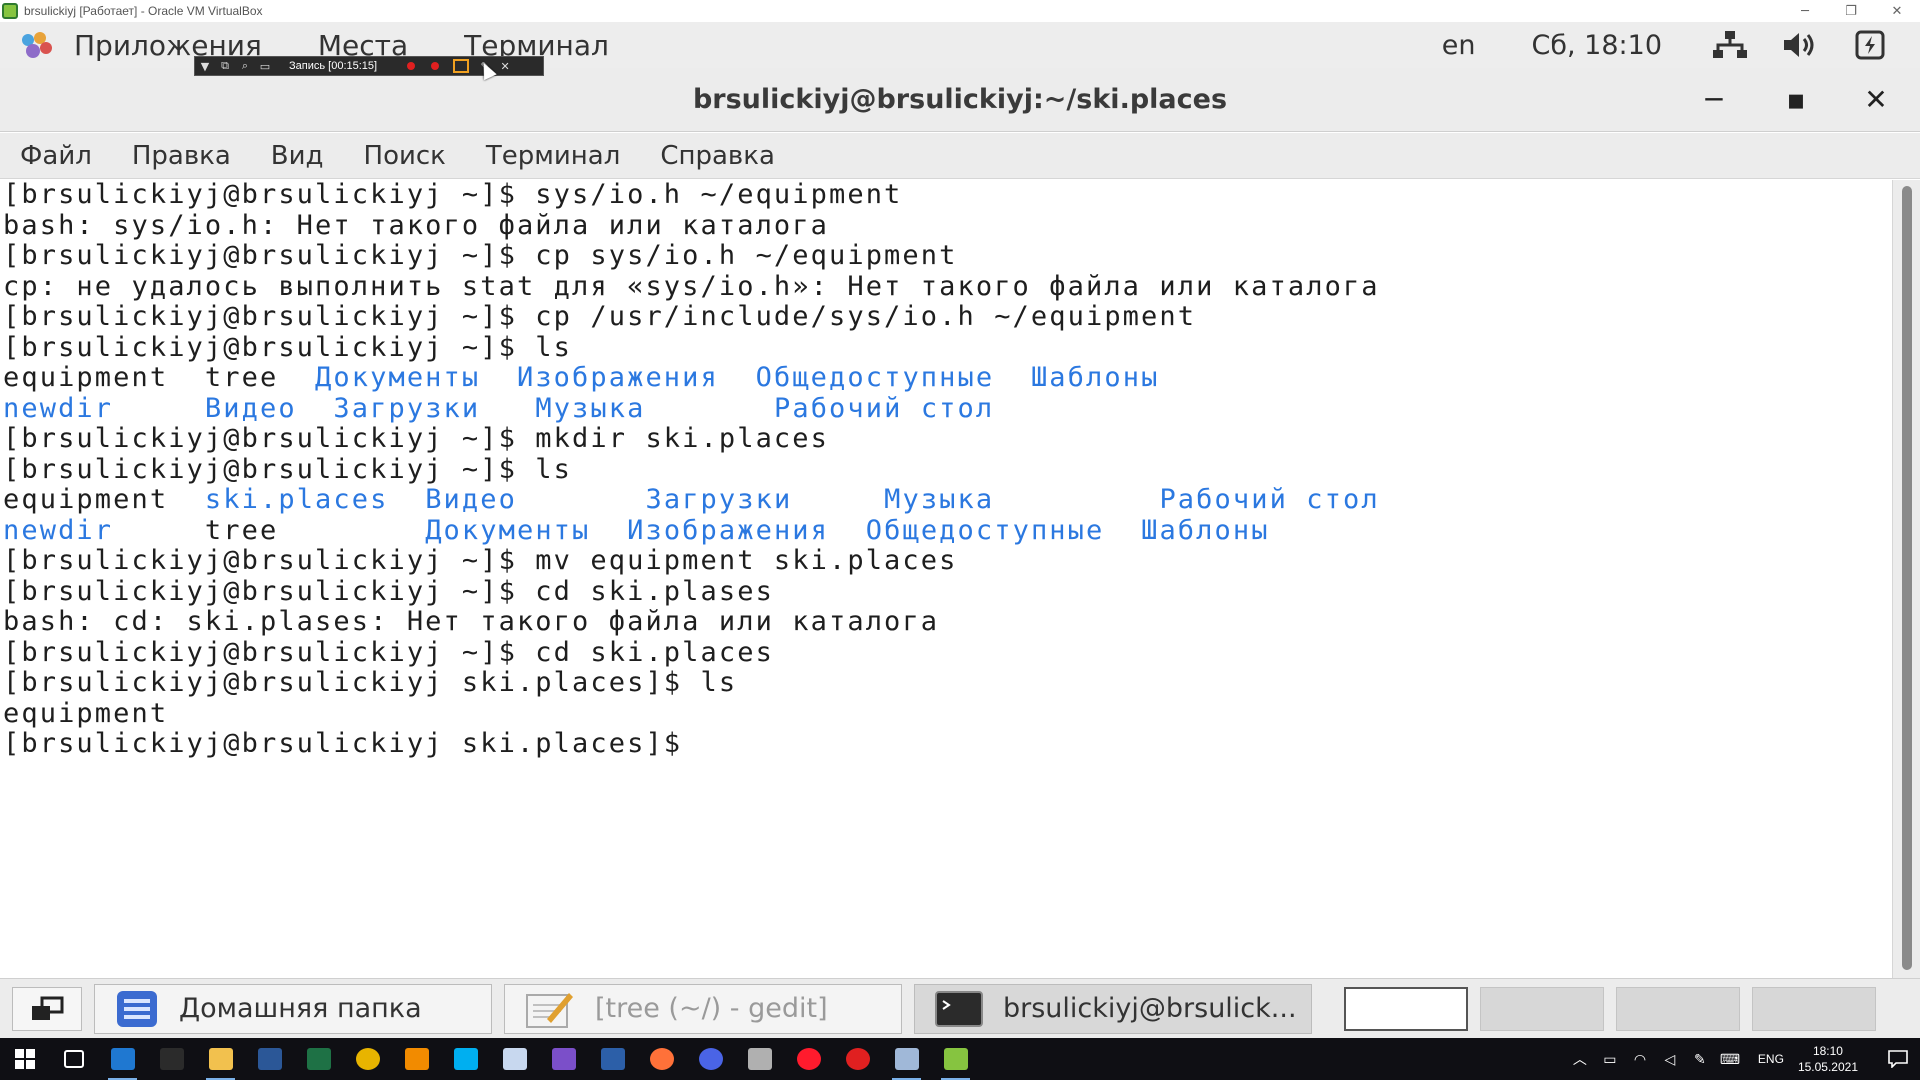 The width and height of the screenshot is (1920, 1080). Describe the element at coordinates (137, 1008) in the screenshot. I see `folder-icon` at that location.